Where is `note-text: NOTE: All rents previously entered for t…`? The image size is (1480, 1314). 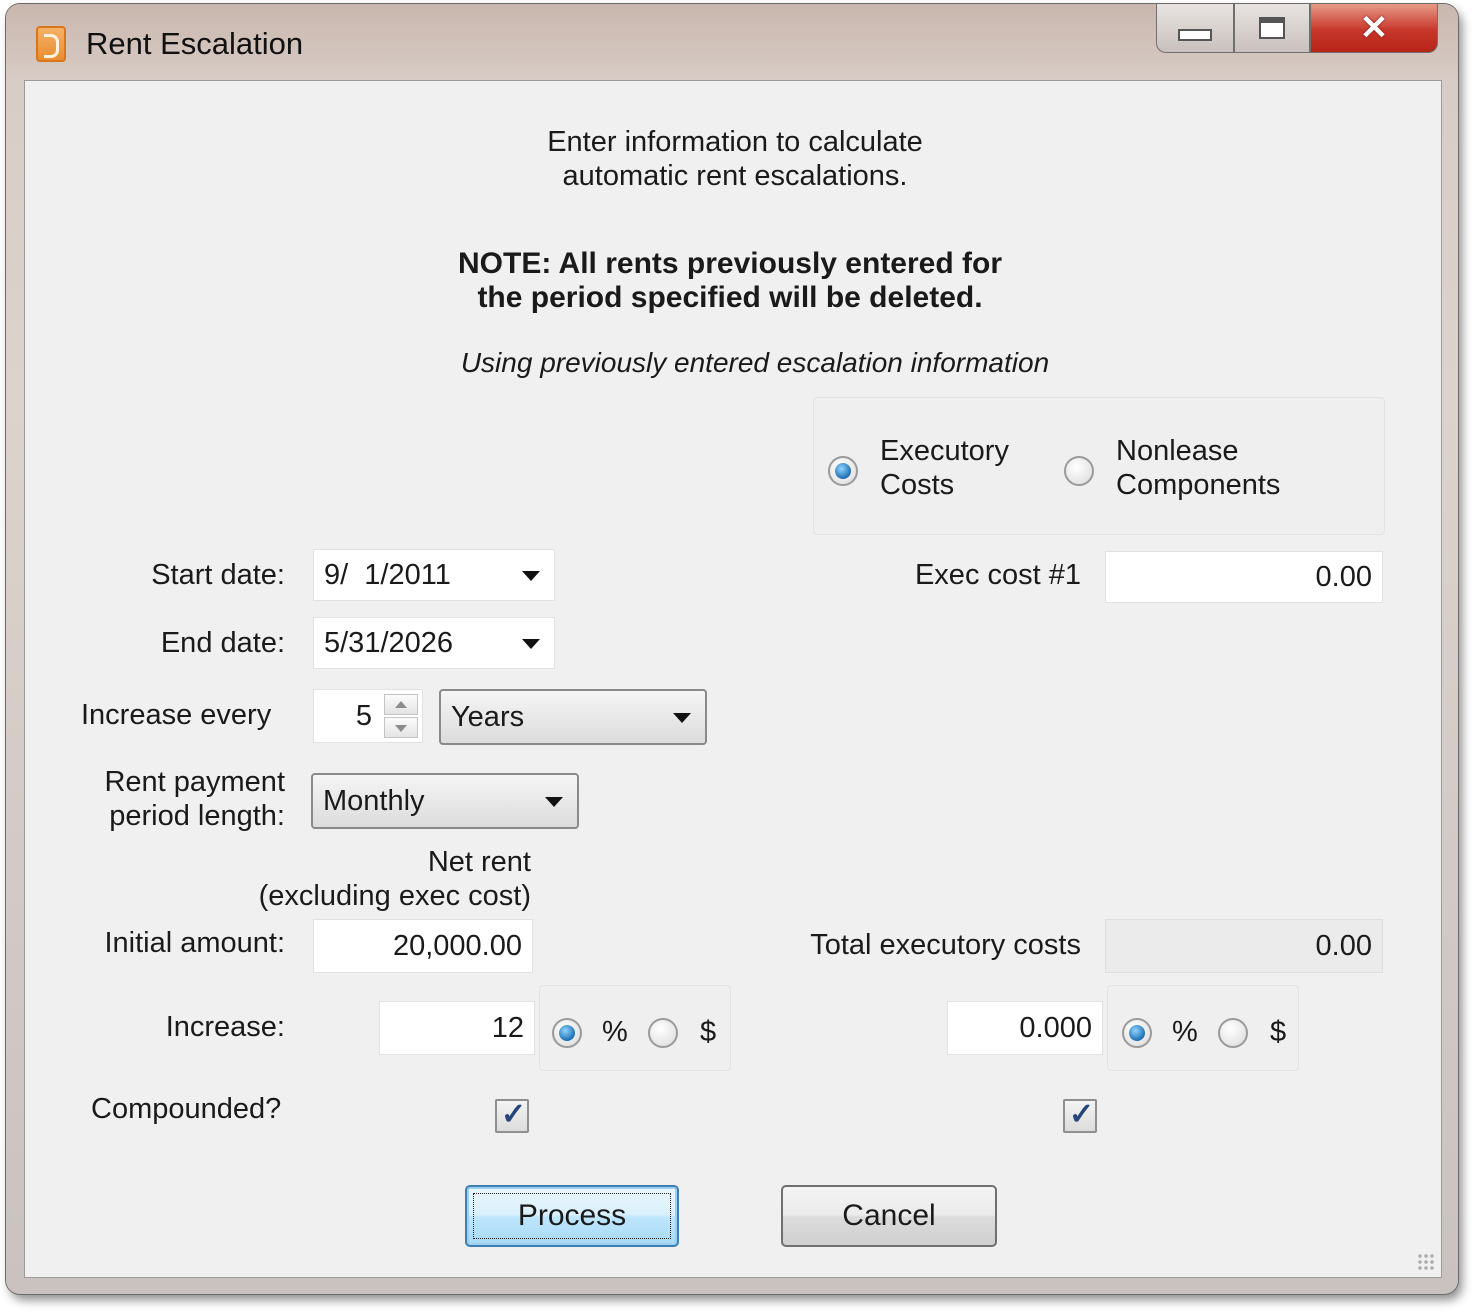 note-text: NOTE: All rents previously entered for t… is located at coordinates (730, 281).